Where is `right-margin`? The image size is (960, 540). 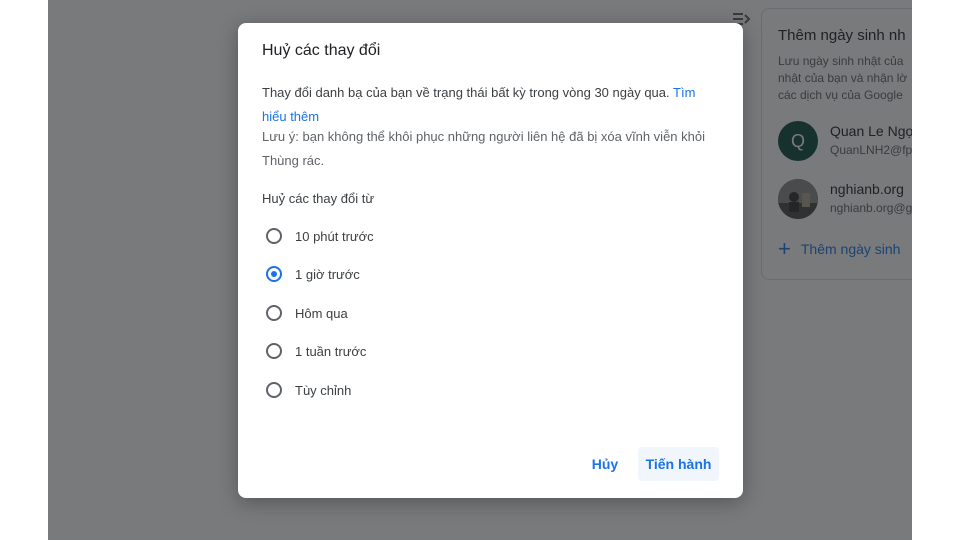 right-margin is located at coordinates (936, 270).